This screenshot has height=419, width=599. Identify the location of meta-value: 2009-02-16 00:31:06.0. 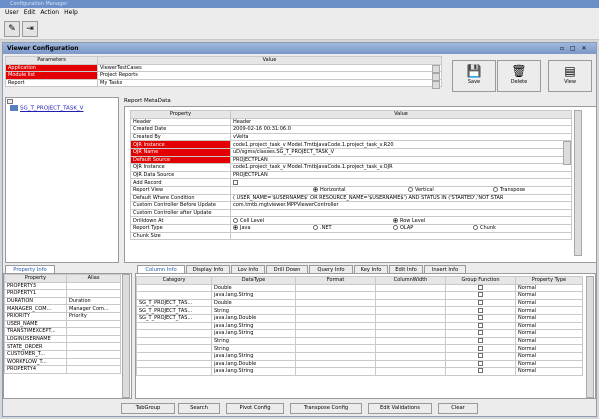
(401, 129).